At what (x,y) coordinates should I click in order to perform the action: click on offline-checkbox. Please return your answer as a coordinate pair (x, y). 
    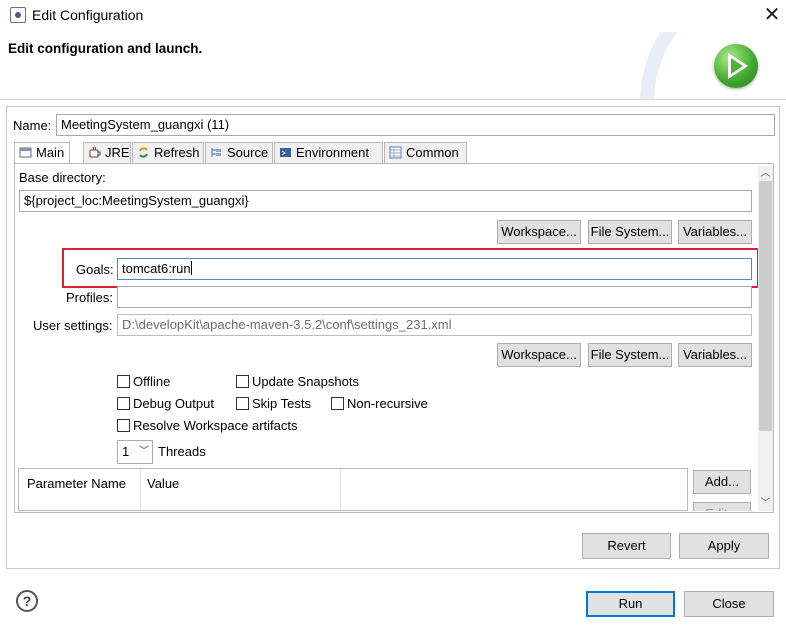
    Looking at the image, I should click on (123, 381).